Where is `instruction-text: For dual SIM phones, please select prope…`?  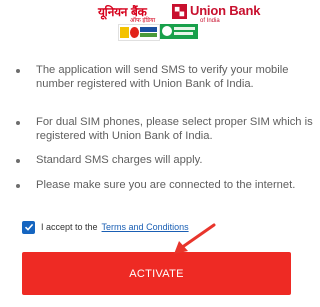 instruction-text: For dual SIM phones, please select prope… is located at coordinates (174, 129).